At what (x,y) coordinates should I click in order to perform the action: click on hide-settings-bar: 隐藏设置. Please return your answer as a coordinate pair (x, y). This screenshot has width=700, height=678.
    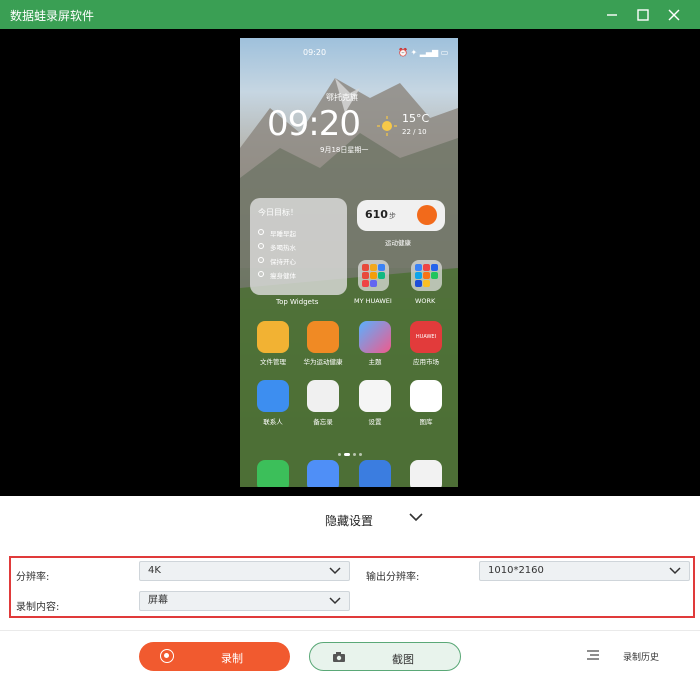
    Looking at the image, I should click on (350, 522).